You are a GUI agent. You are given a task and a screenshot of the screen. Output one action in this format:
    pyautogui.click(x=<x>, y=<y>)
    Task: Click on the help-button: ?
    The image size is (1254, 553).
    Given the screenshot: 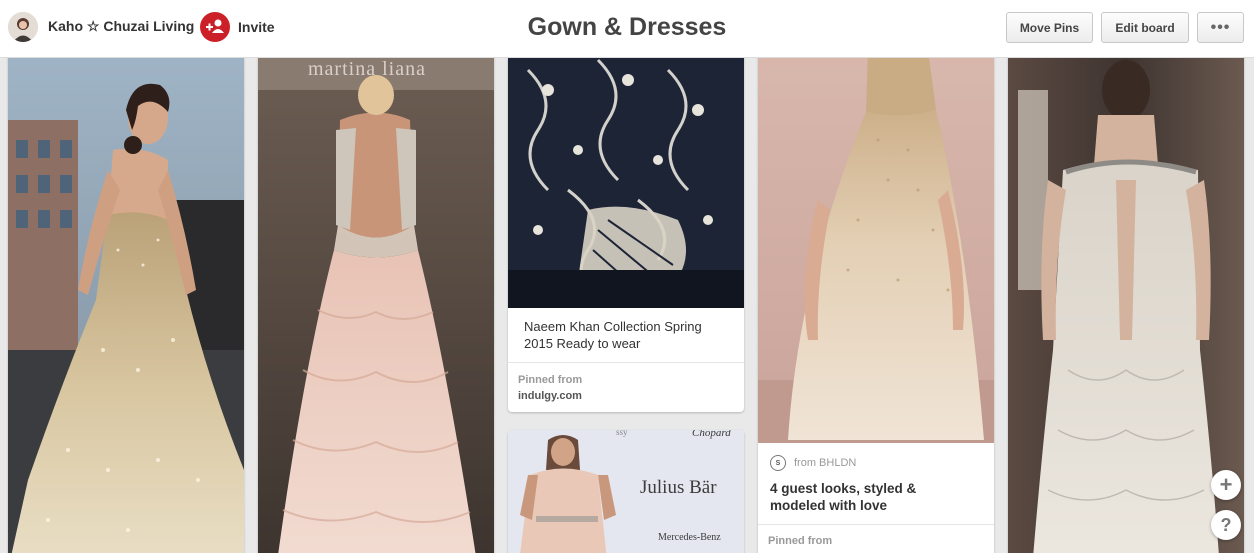 What is the action you would take?
    pyautogui.click(x=1226, y=525)
    